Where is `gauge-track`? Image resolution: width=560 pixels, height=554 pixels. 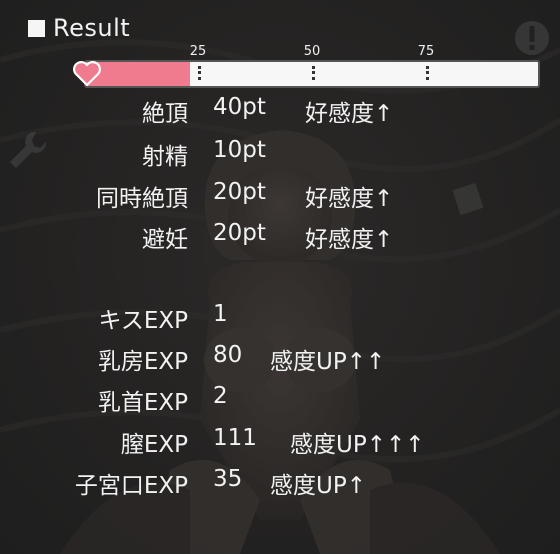
gauge-track is located at coordinates (312, 74).